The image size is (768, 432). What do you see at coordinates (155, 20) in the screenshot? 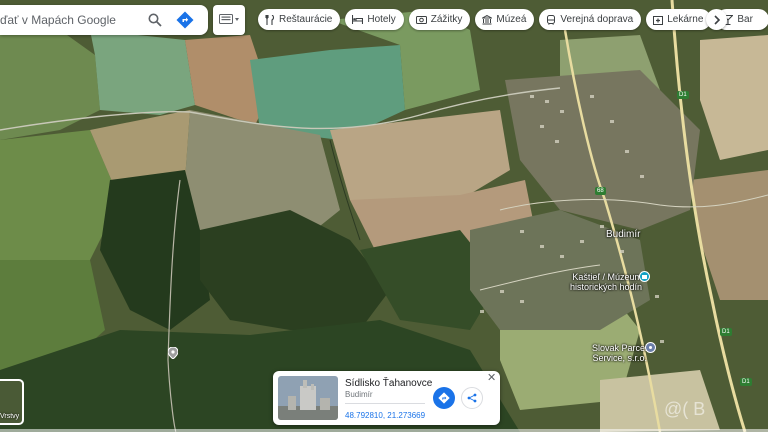
I see `search-icon` at bounding box center [155, 20].